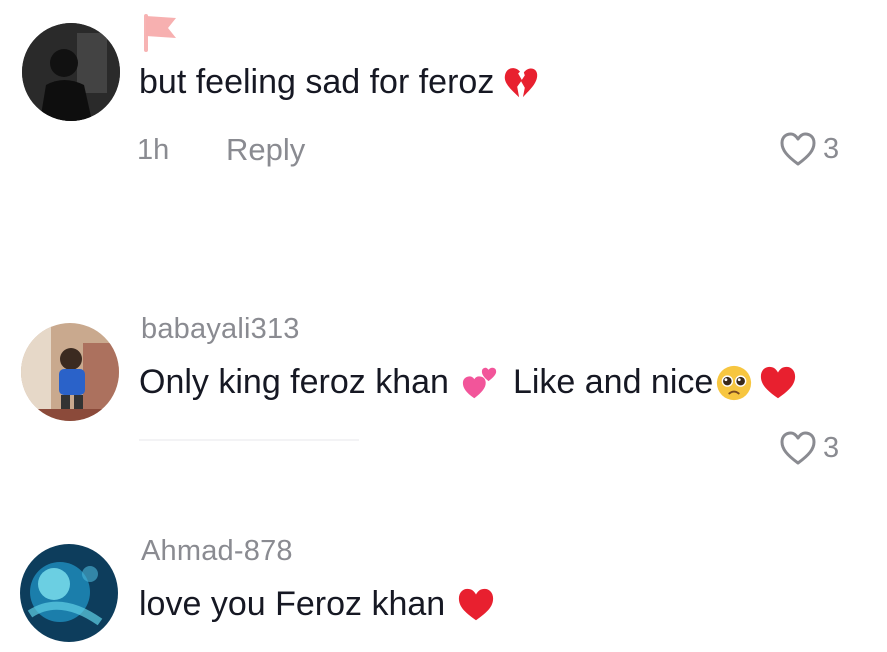 This screenshot has width=887, height=652. Describe the element at coordinates (249, 440) in the screenshot. I see `divider` at that location.